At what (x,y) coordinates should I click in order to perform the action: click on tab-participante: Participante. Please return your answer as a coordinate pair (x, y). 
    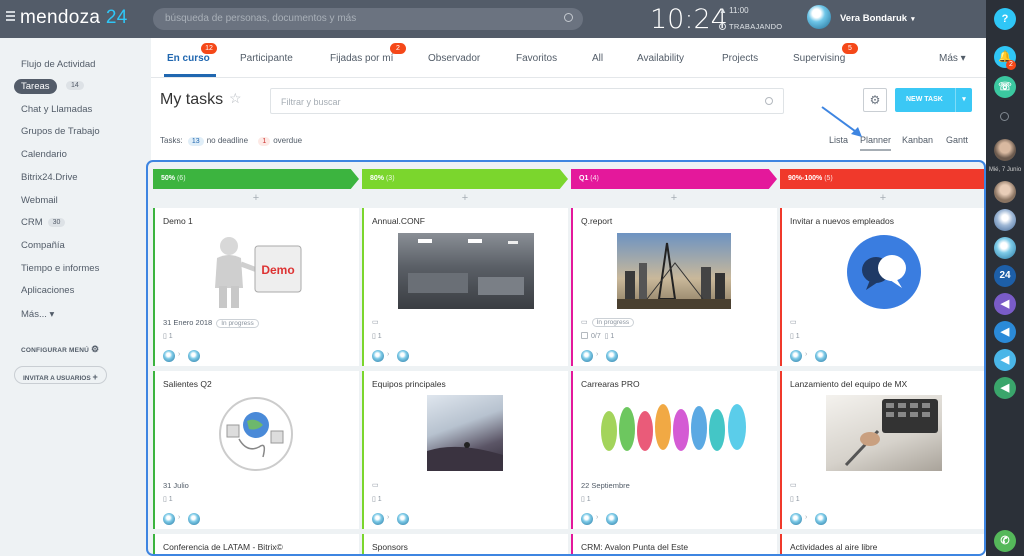
    Looking at the image, I should click on (266, 58).